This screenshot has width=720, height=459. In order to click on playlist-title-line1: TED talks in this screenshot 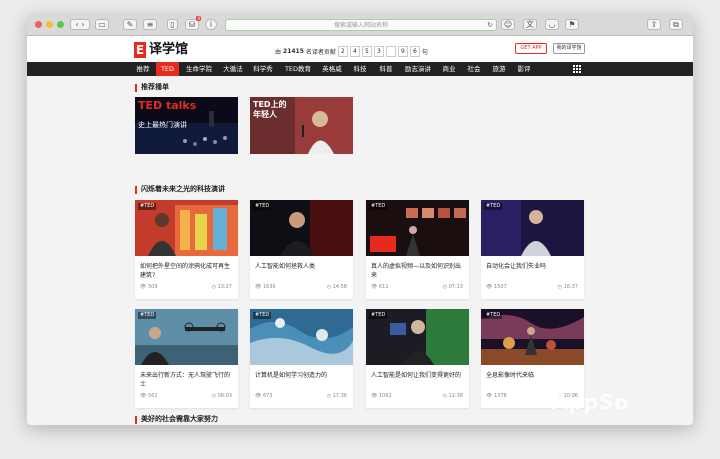, I will do `click(167, 105)`.